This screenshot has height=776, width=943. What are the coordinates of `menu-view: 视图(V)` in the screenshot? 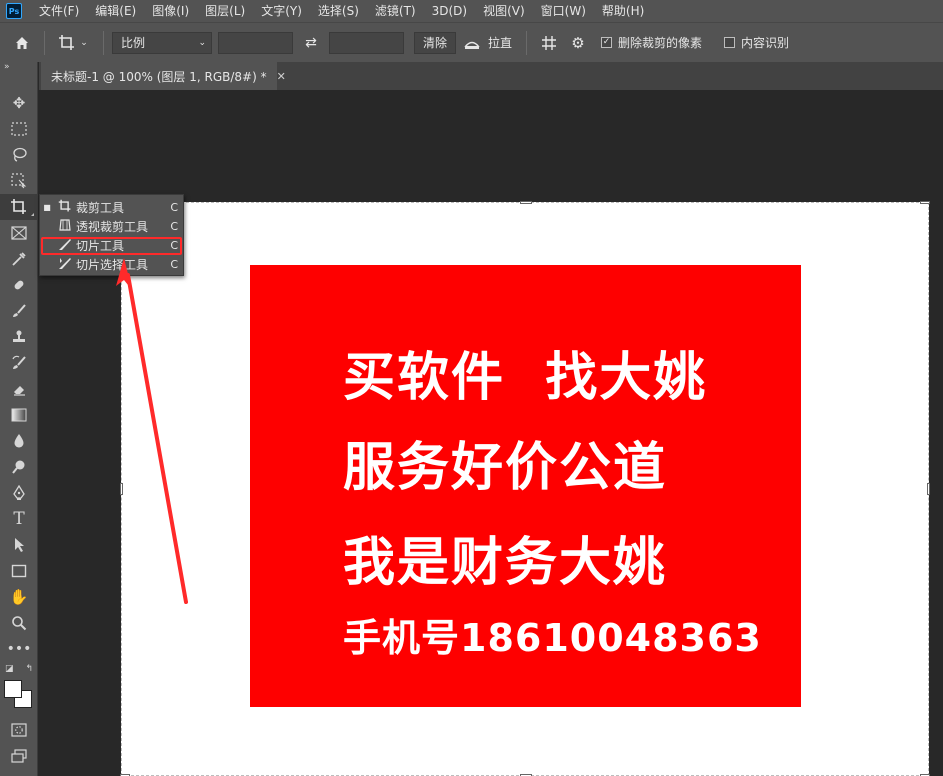 It's located at (505, 11).